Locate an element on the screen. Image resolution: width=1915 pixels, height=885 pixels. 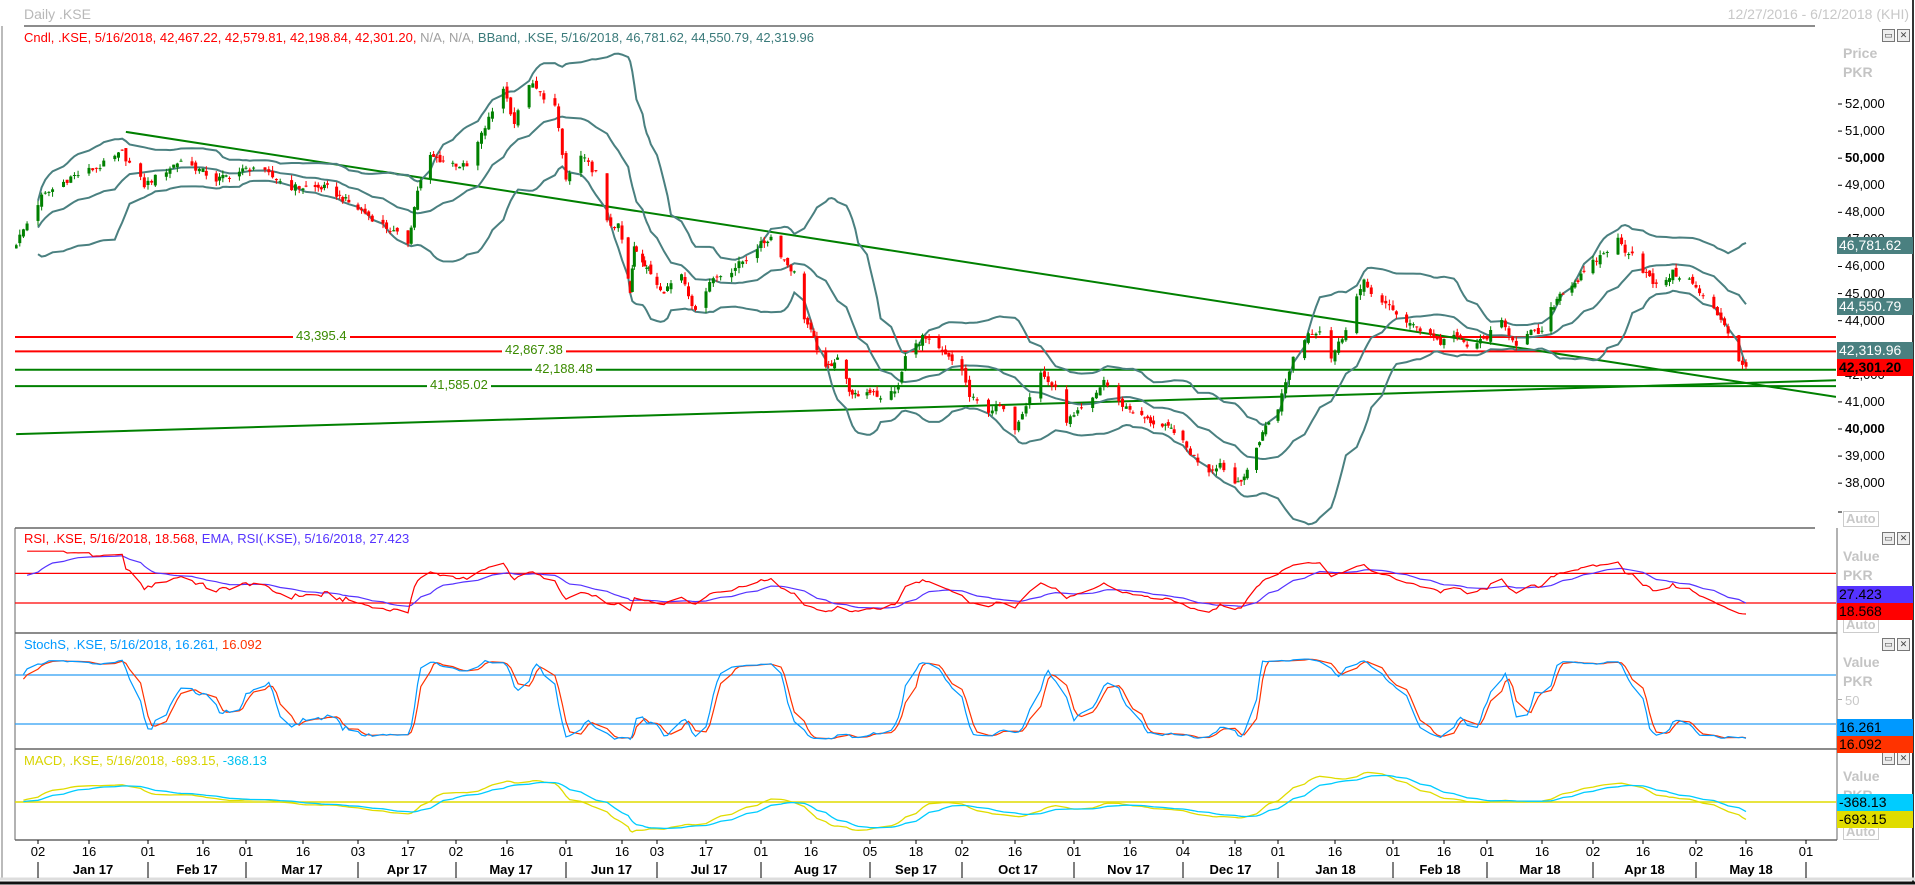
macd-value-box: -368.13 is located at coordinates (1875, 802).